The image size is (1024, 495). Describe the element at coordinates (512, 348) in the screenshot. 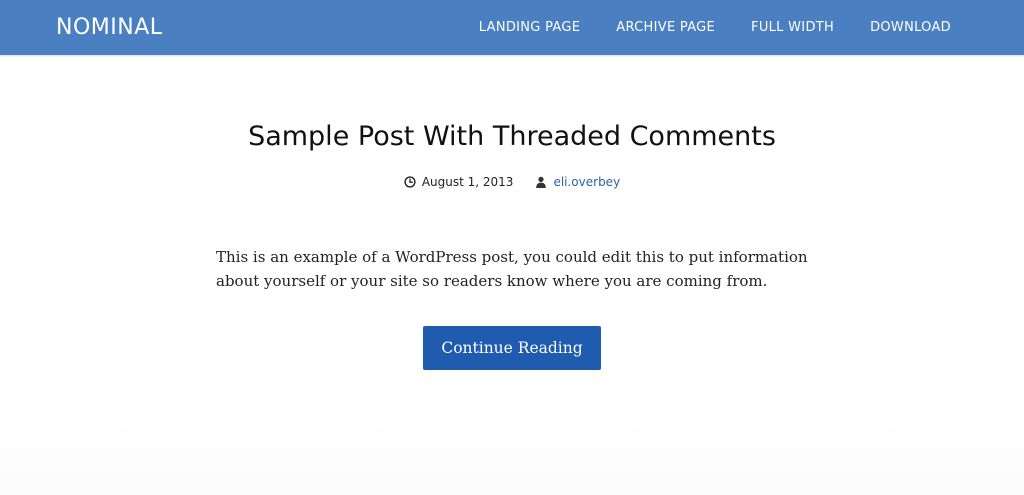

I see `continue-reading-button: Continue Reading` at that location.